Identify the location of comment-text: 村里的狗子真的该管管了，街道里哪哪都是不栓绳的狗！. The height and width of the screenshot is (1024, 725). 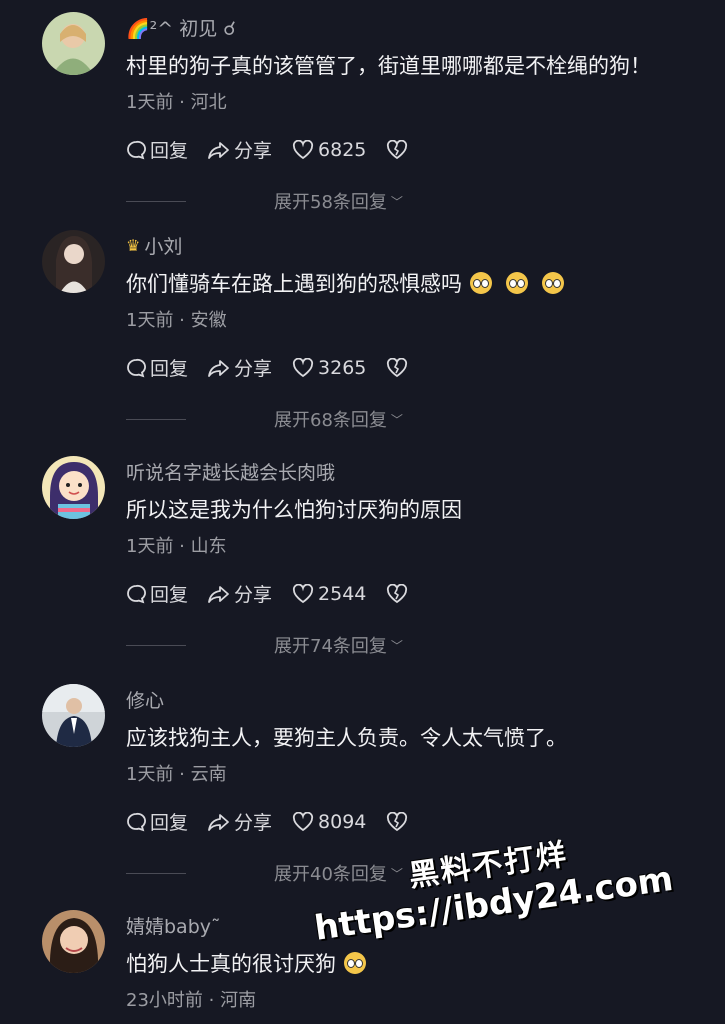
(388, 66).